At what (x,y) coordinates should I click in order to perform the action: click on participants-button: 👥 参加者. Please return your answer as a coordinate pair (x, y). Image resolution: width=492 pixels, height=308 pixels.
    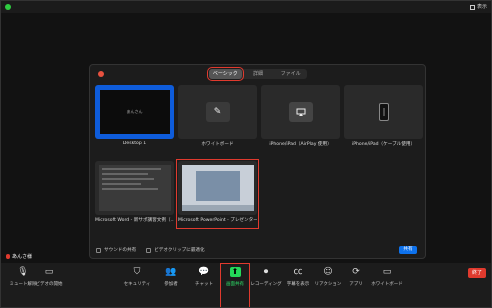
    Looking at the image, I should click on (171, 277).